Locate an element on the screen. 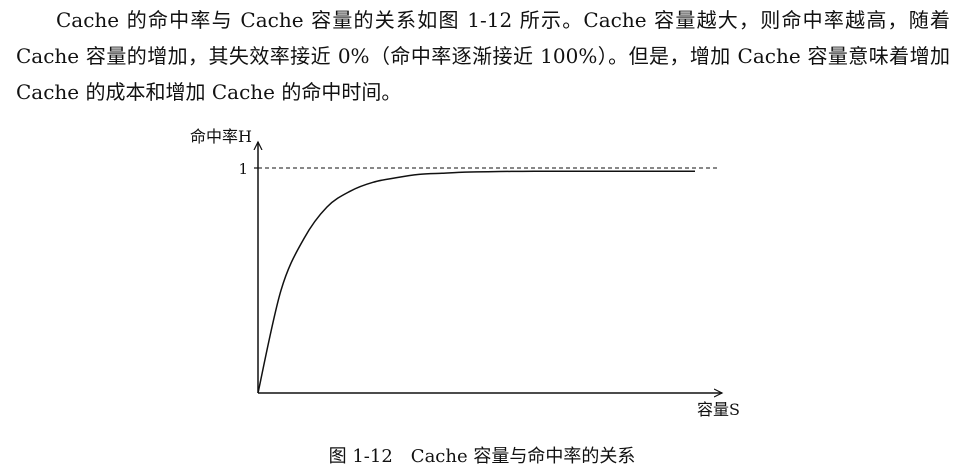  figure-title: Cache 容量与命中率的关系 is located at coordinates (523, 456).